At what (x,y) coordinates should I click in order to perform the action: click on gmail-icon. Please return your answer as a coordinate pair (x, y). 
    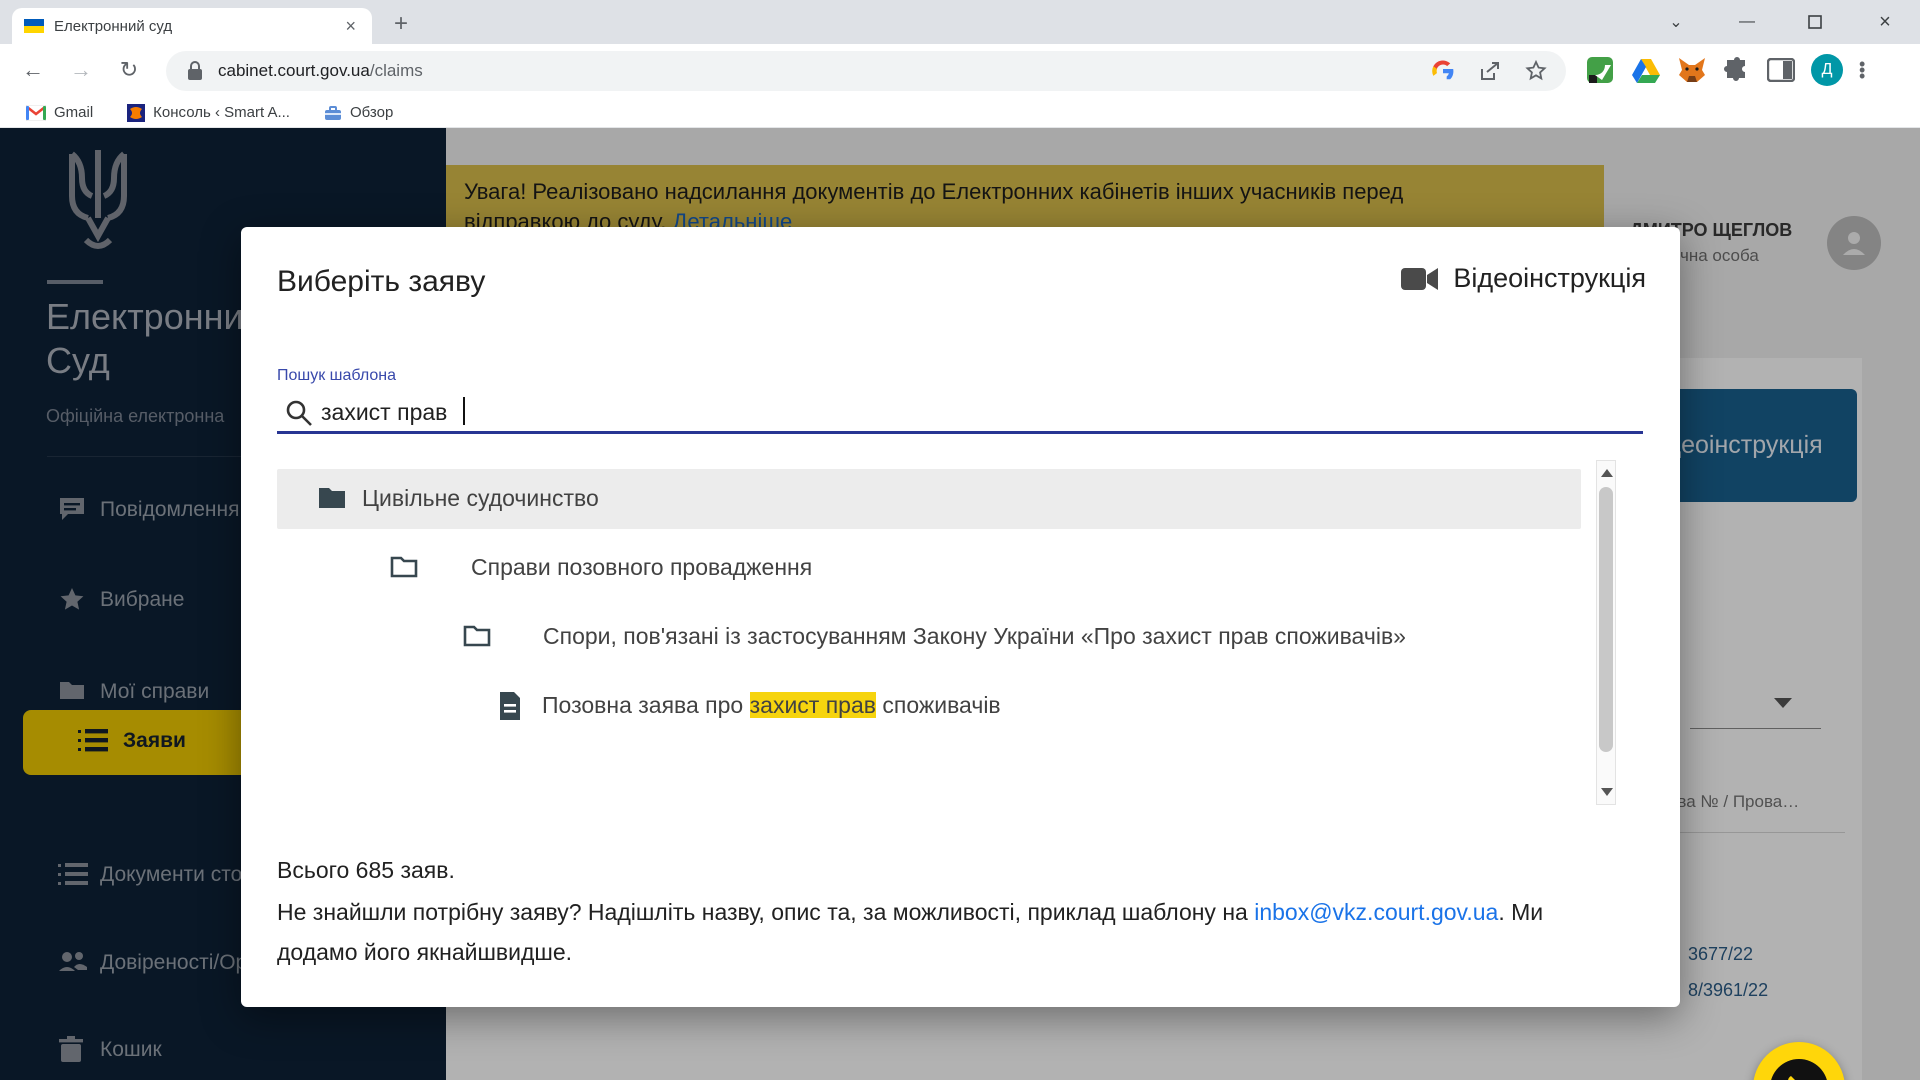
    Looking at the image, I should click on (36, 112).